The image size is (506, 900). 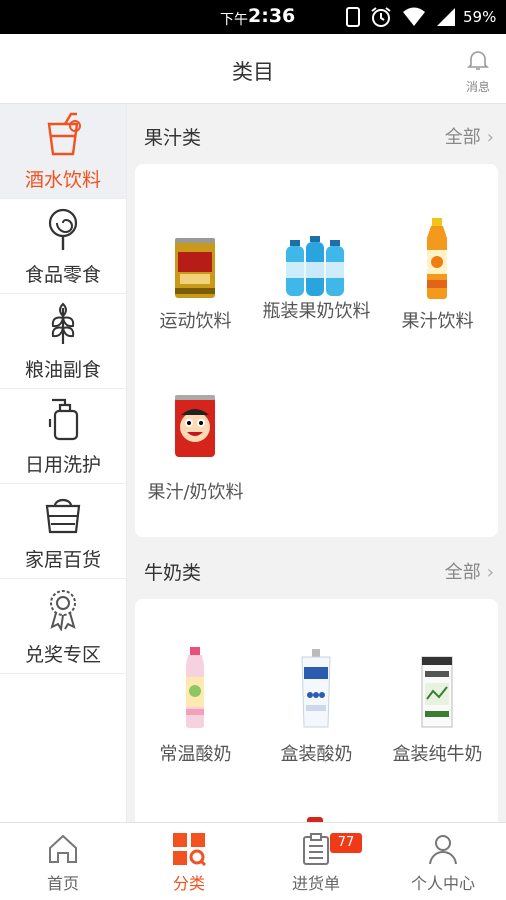 What do you see at coordinates (442, 883) in the screenshot?
I see `nav-label: 个人中心` at bounding box center [442, 883].